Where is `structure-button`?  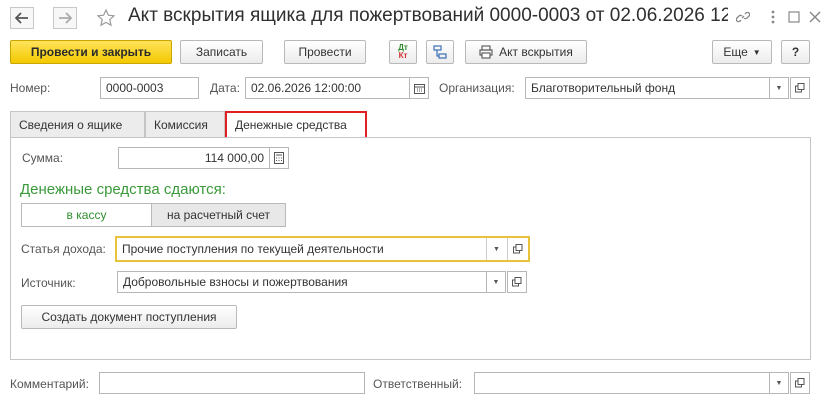 structure-button is located at coordinates (440, 52).